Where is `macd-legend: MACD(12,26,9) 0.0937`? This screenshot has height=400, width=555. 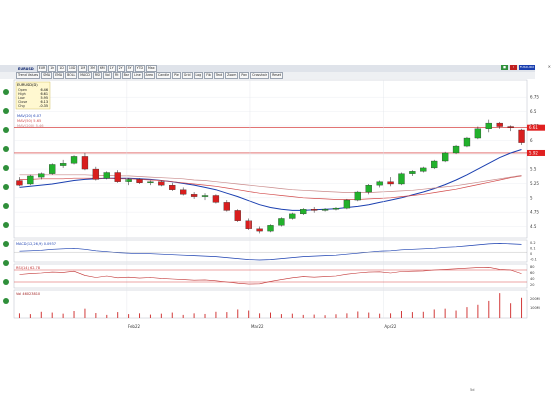 macd-legend: MACD(12,26,9) 0.0937 is located at coordinates (36, 244).